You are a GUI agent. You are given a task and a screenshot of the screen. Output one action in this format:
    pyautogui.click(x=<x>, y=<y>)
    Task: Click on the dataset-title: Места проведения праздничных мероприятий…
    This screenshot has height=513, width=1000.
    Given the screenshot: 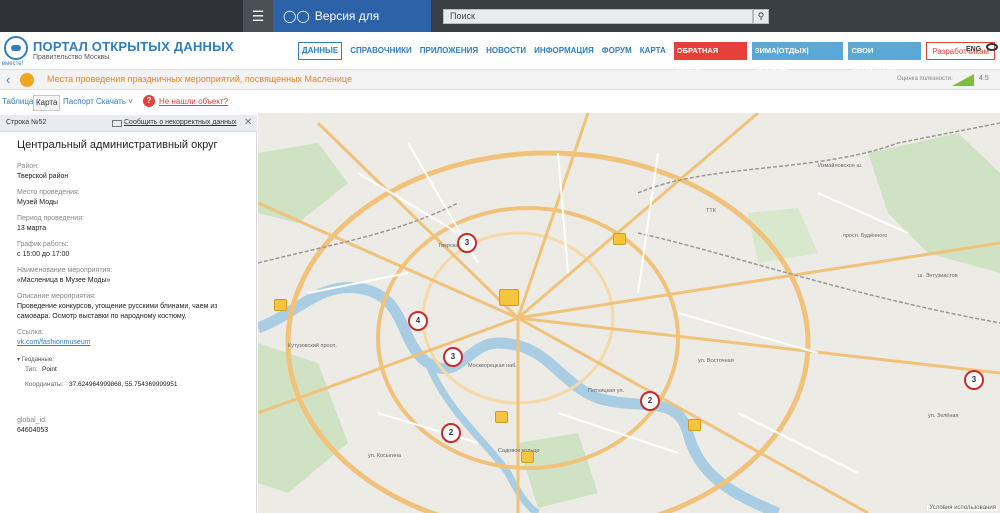 What is the action you would take?
    pyautogui.click(x=199, y=79)
    